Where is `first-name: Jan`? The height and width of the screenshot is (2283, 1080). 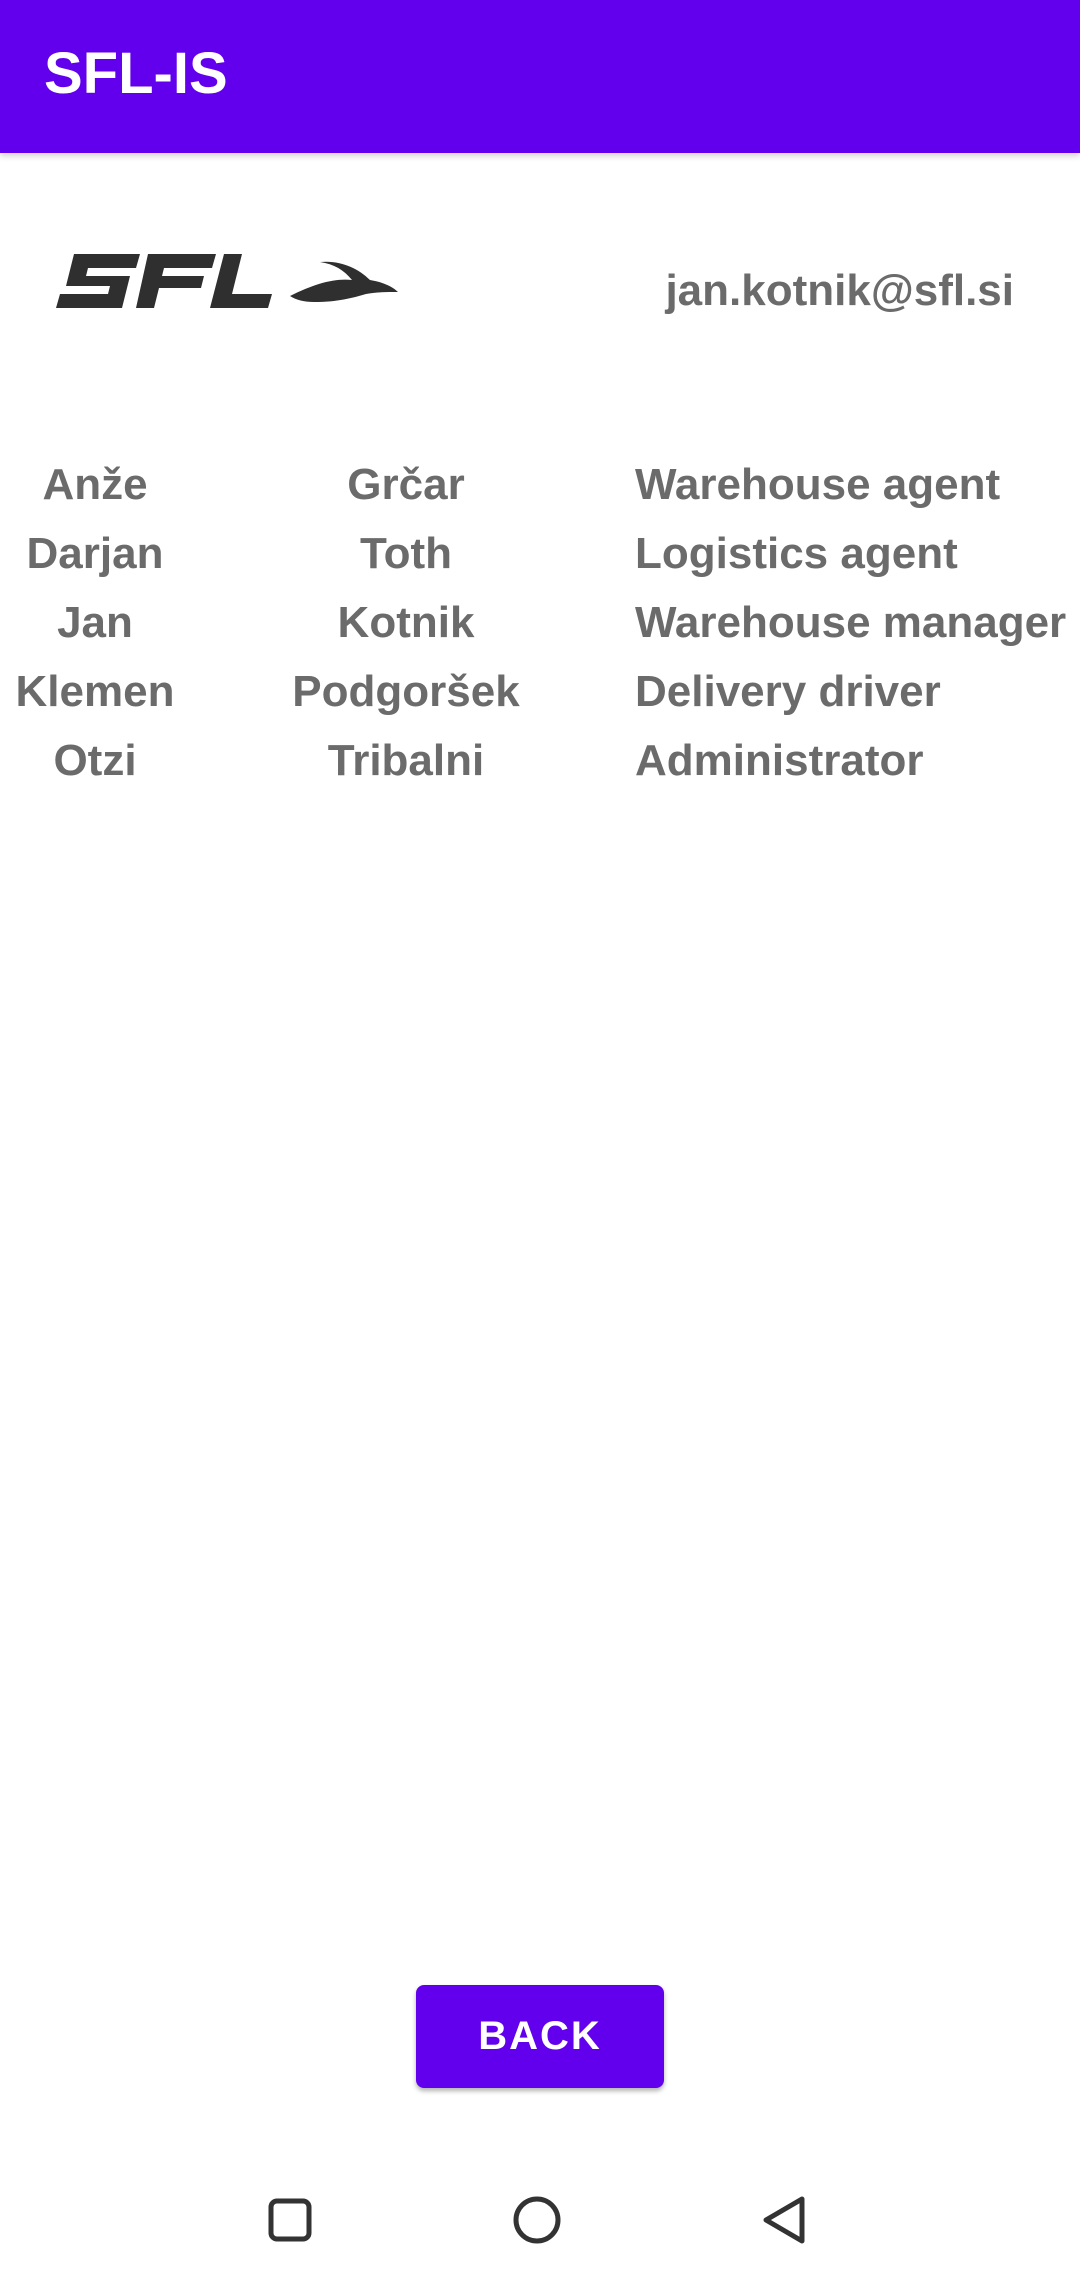
first-name: Jan is located at coordinates (95, 622).